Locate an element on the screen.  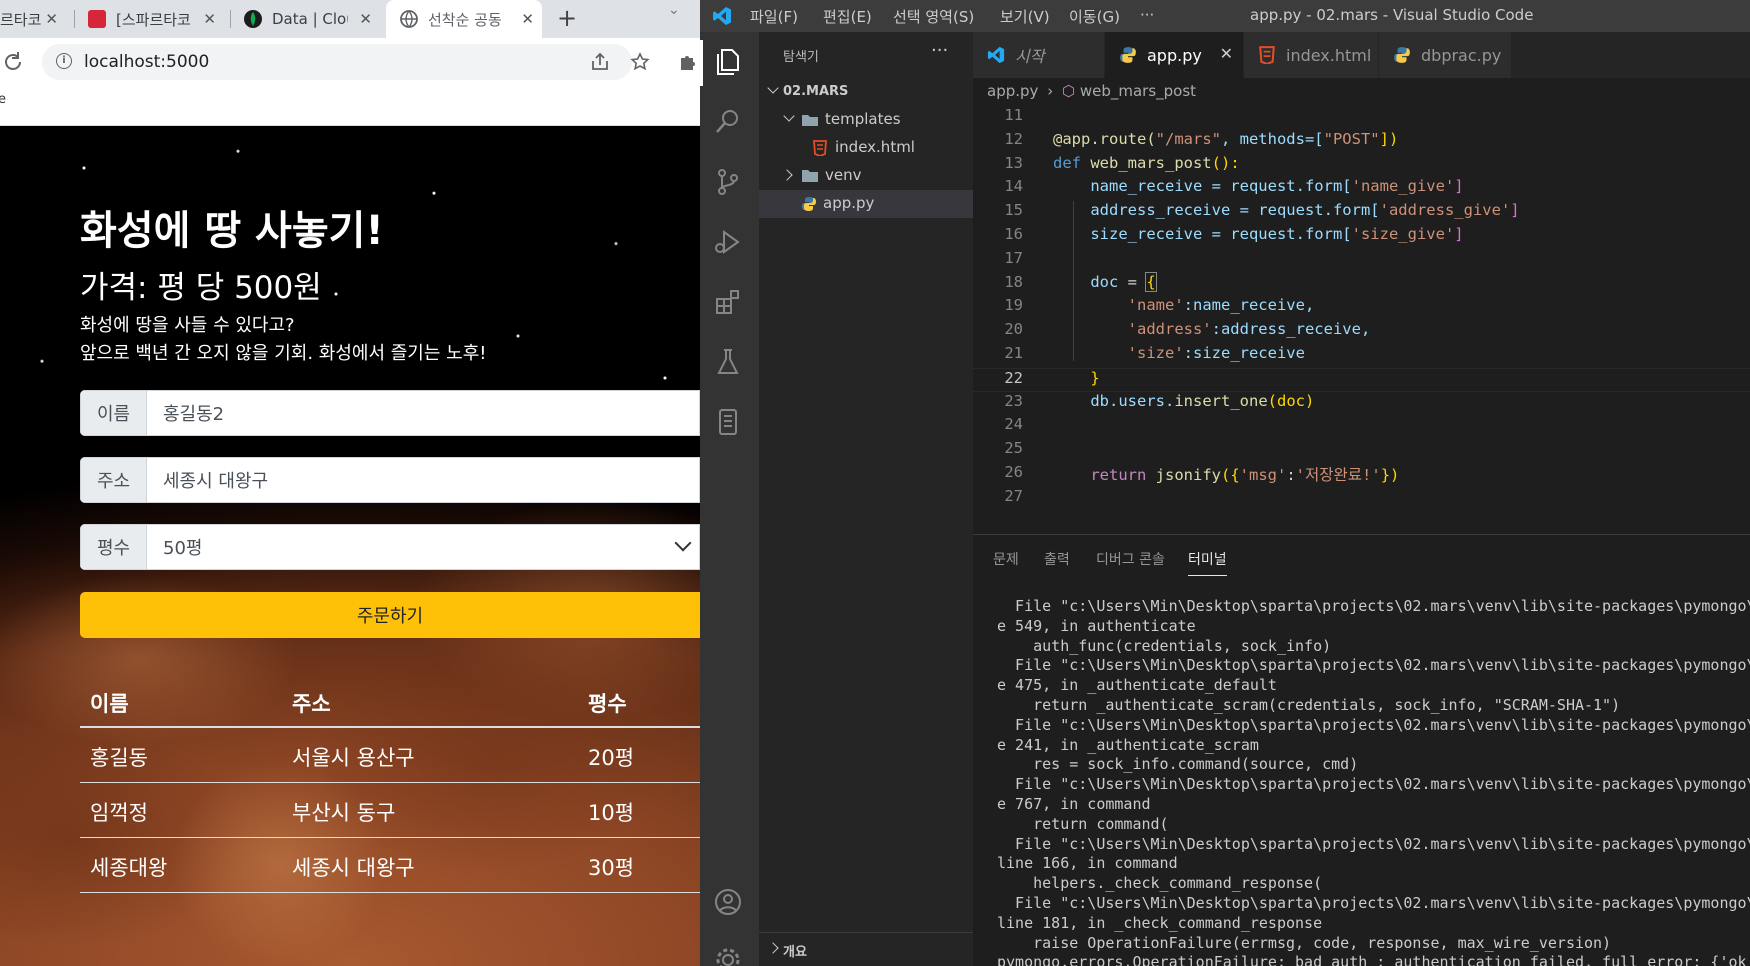
editor-tab-index-html: index.html is located at coordinates (1311, 55).